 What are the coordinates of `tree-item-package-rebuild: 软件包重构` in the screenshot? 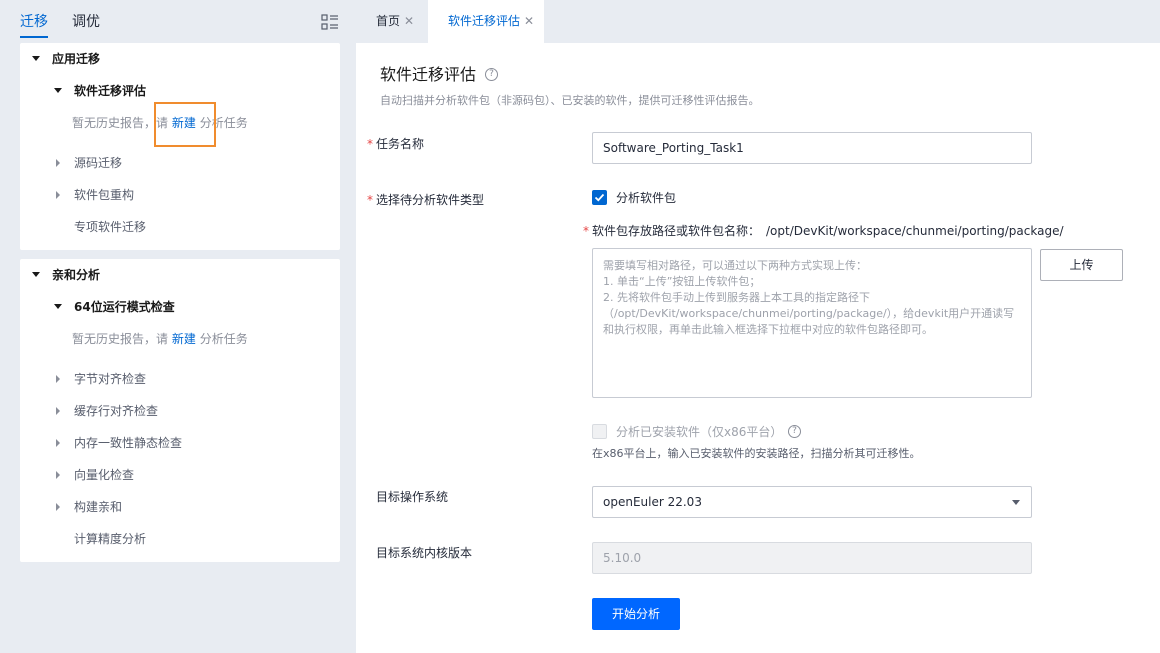 It's located at (180, 195).